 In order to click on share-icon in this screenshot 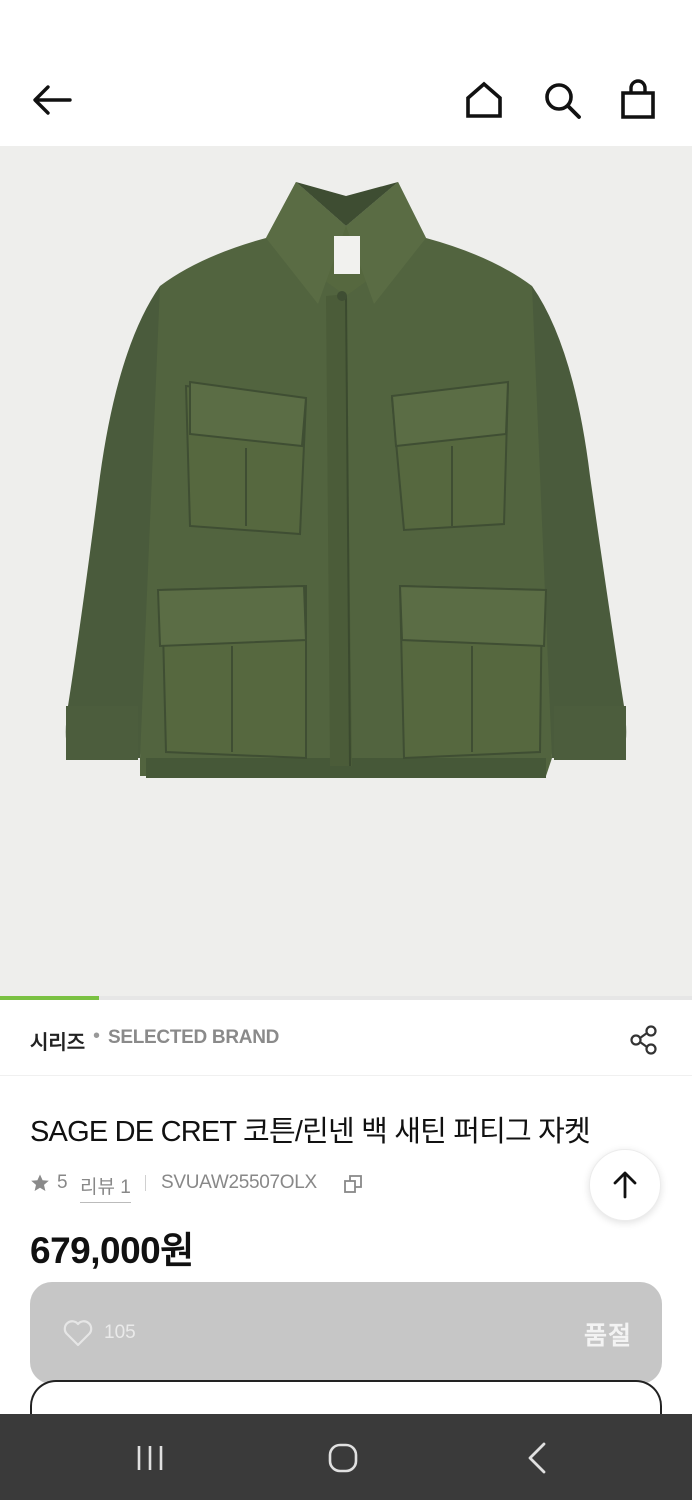, I will do `click(643, 1040)`.